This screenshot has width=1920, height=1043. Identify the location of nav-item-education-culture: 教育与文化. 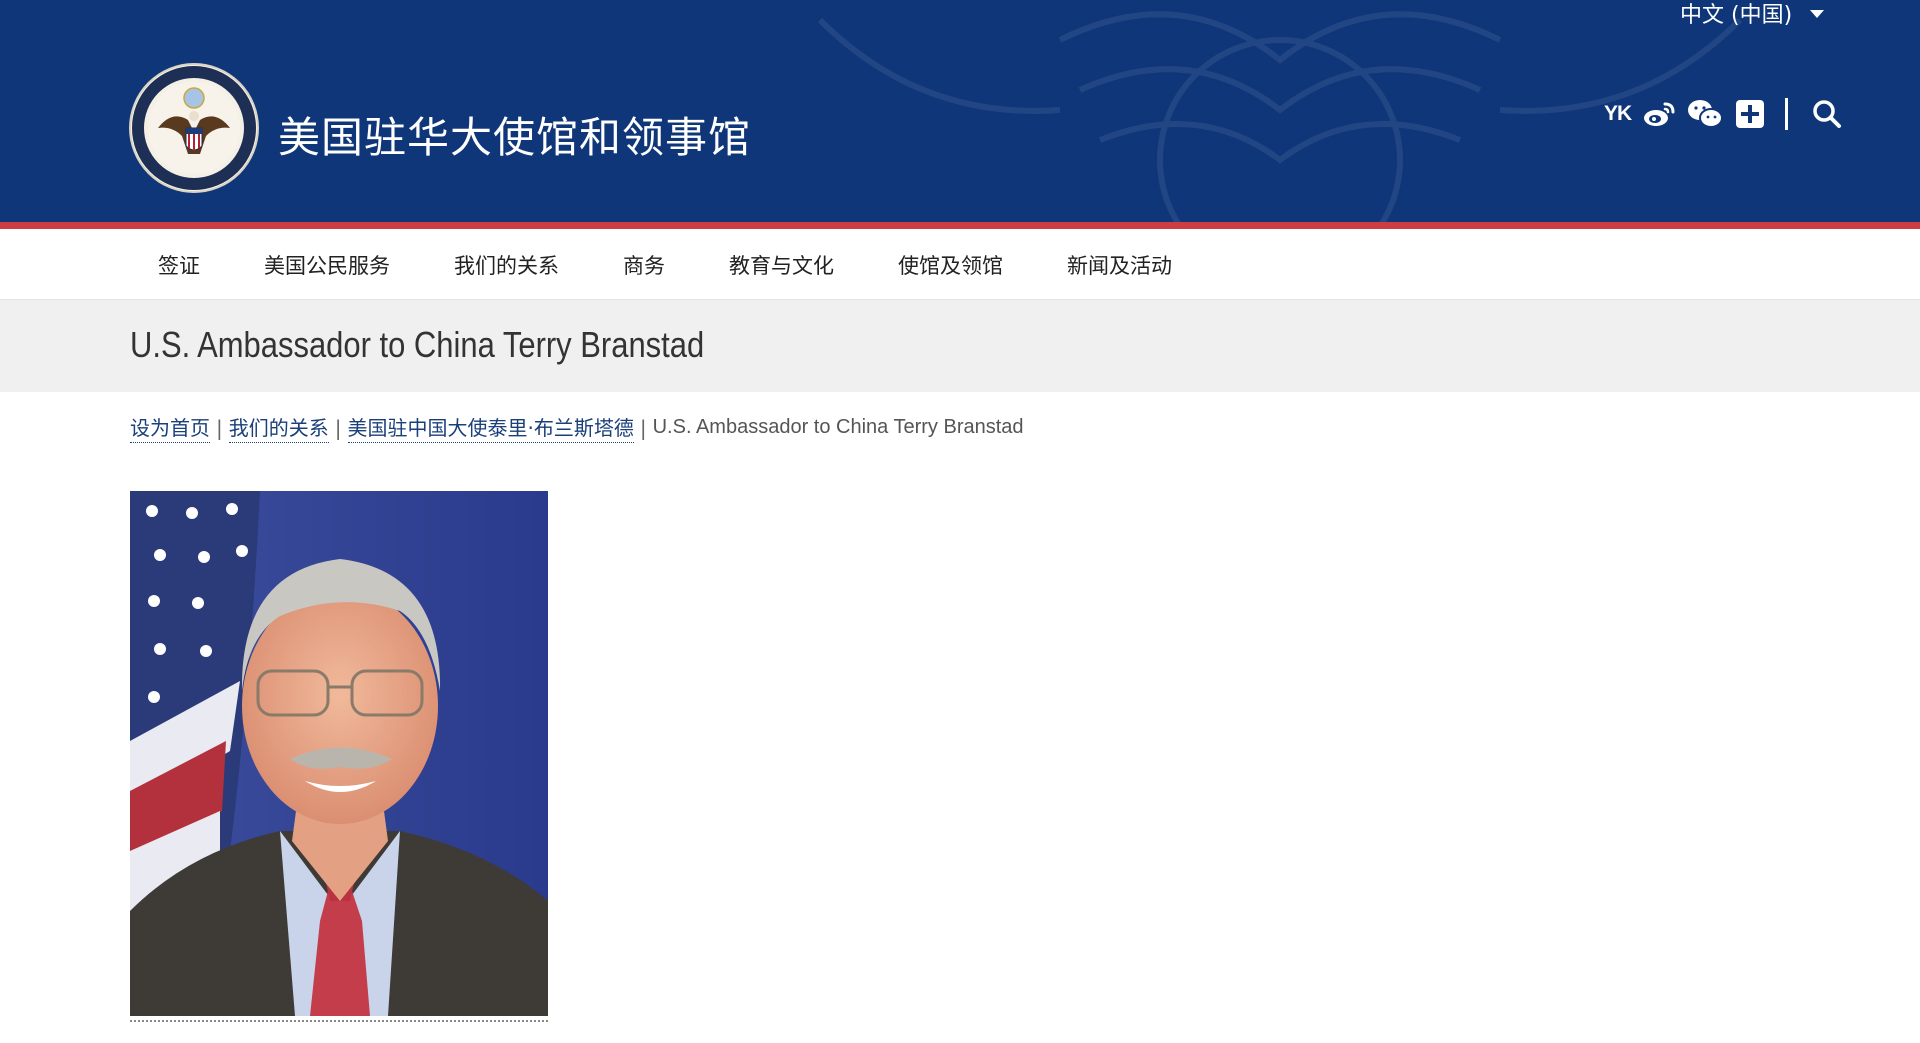
(781, 265).